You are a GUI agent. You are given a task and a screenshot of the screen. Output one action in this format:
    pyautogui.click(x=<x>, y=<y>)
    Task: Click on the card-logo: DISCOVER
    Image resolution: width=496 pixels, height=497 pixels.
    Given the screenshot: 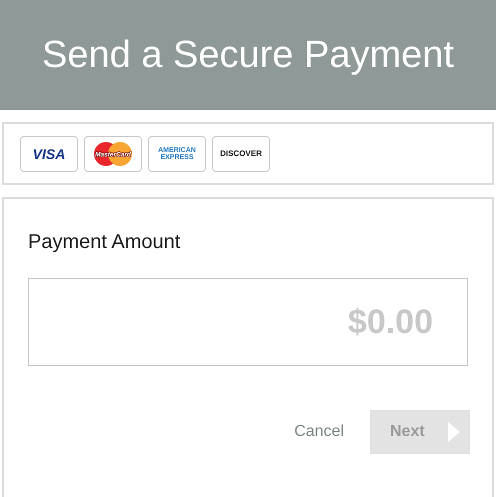 What is the action you would take?
    pyautogui.click(x=241, y=154)
    